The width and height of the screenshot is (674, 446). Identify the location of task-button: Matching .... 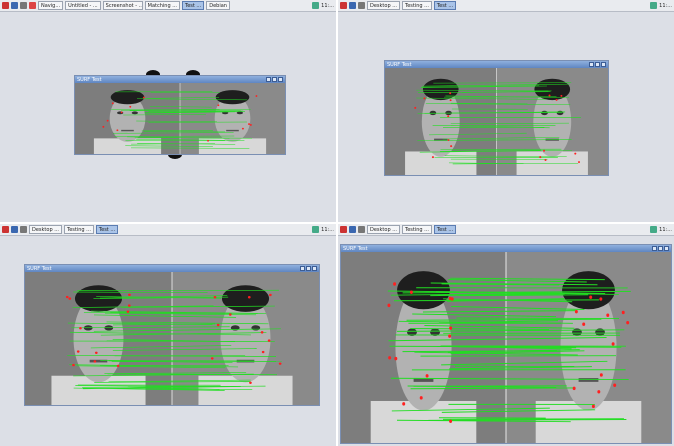
(162, 5).